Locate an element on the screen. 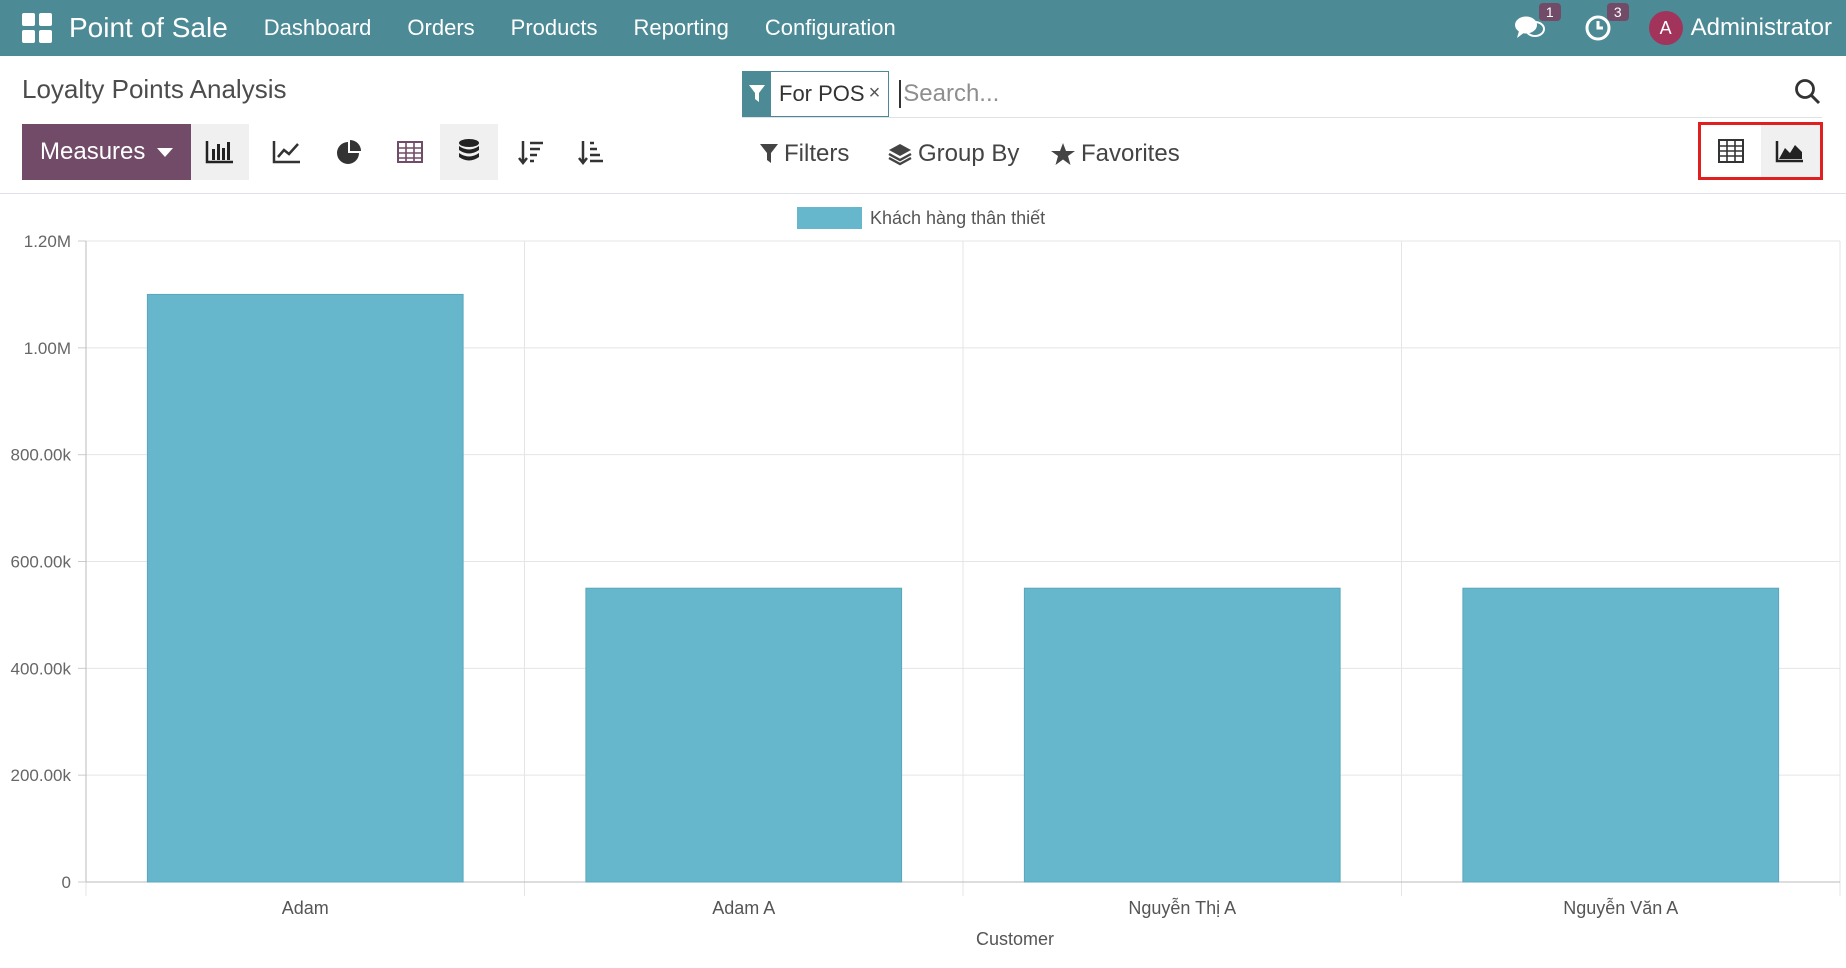 Image resolution: width=1846 pixels, height=968 pixels. x-tick-label: Adam is located at coordinates (305, 908).